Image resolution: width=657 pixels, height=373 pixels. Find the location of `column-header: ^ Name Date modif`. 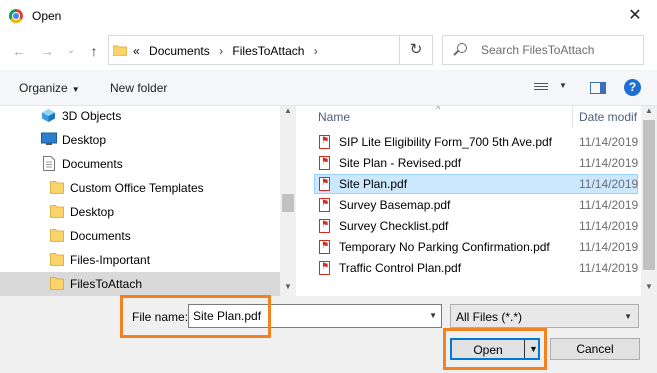

column-header: ^ Name Date modif is located at coordinates (468, 117).